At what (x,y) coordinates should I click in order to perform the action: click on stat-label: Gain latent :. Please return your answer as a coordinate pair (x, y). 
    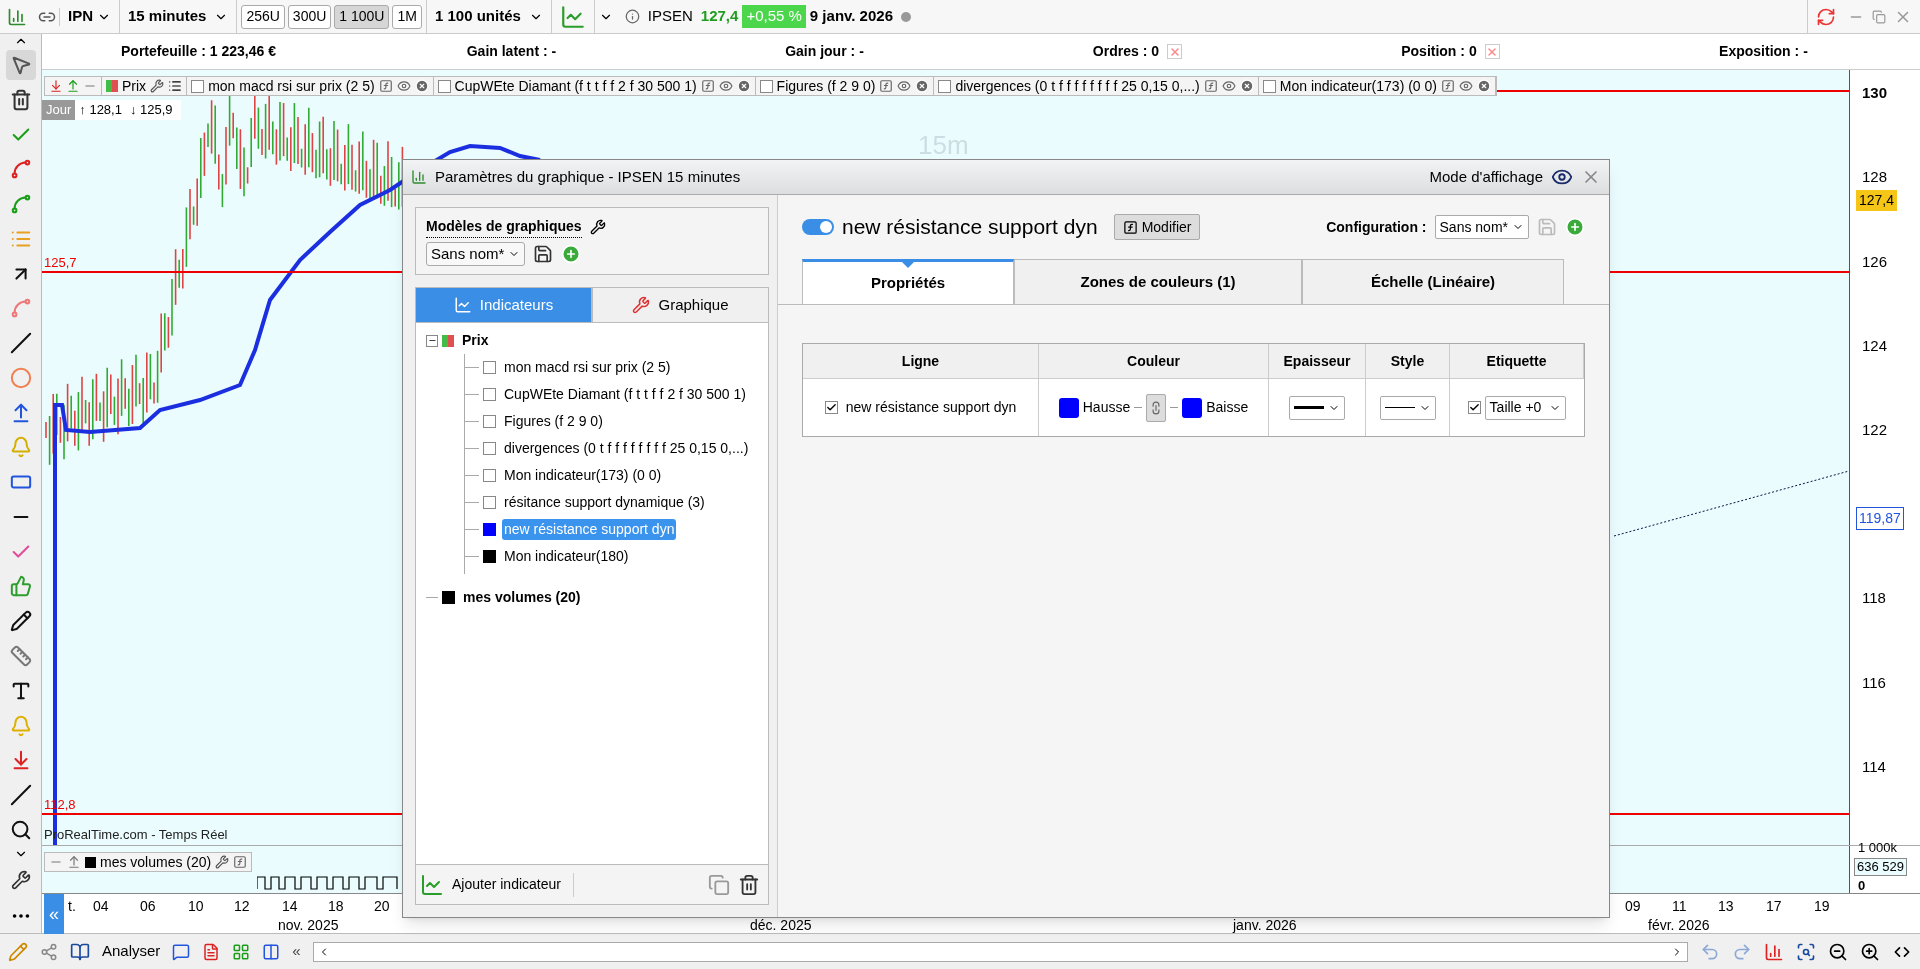
    Looking at the image, I should click on (507, 51).